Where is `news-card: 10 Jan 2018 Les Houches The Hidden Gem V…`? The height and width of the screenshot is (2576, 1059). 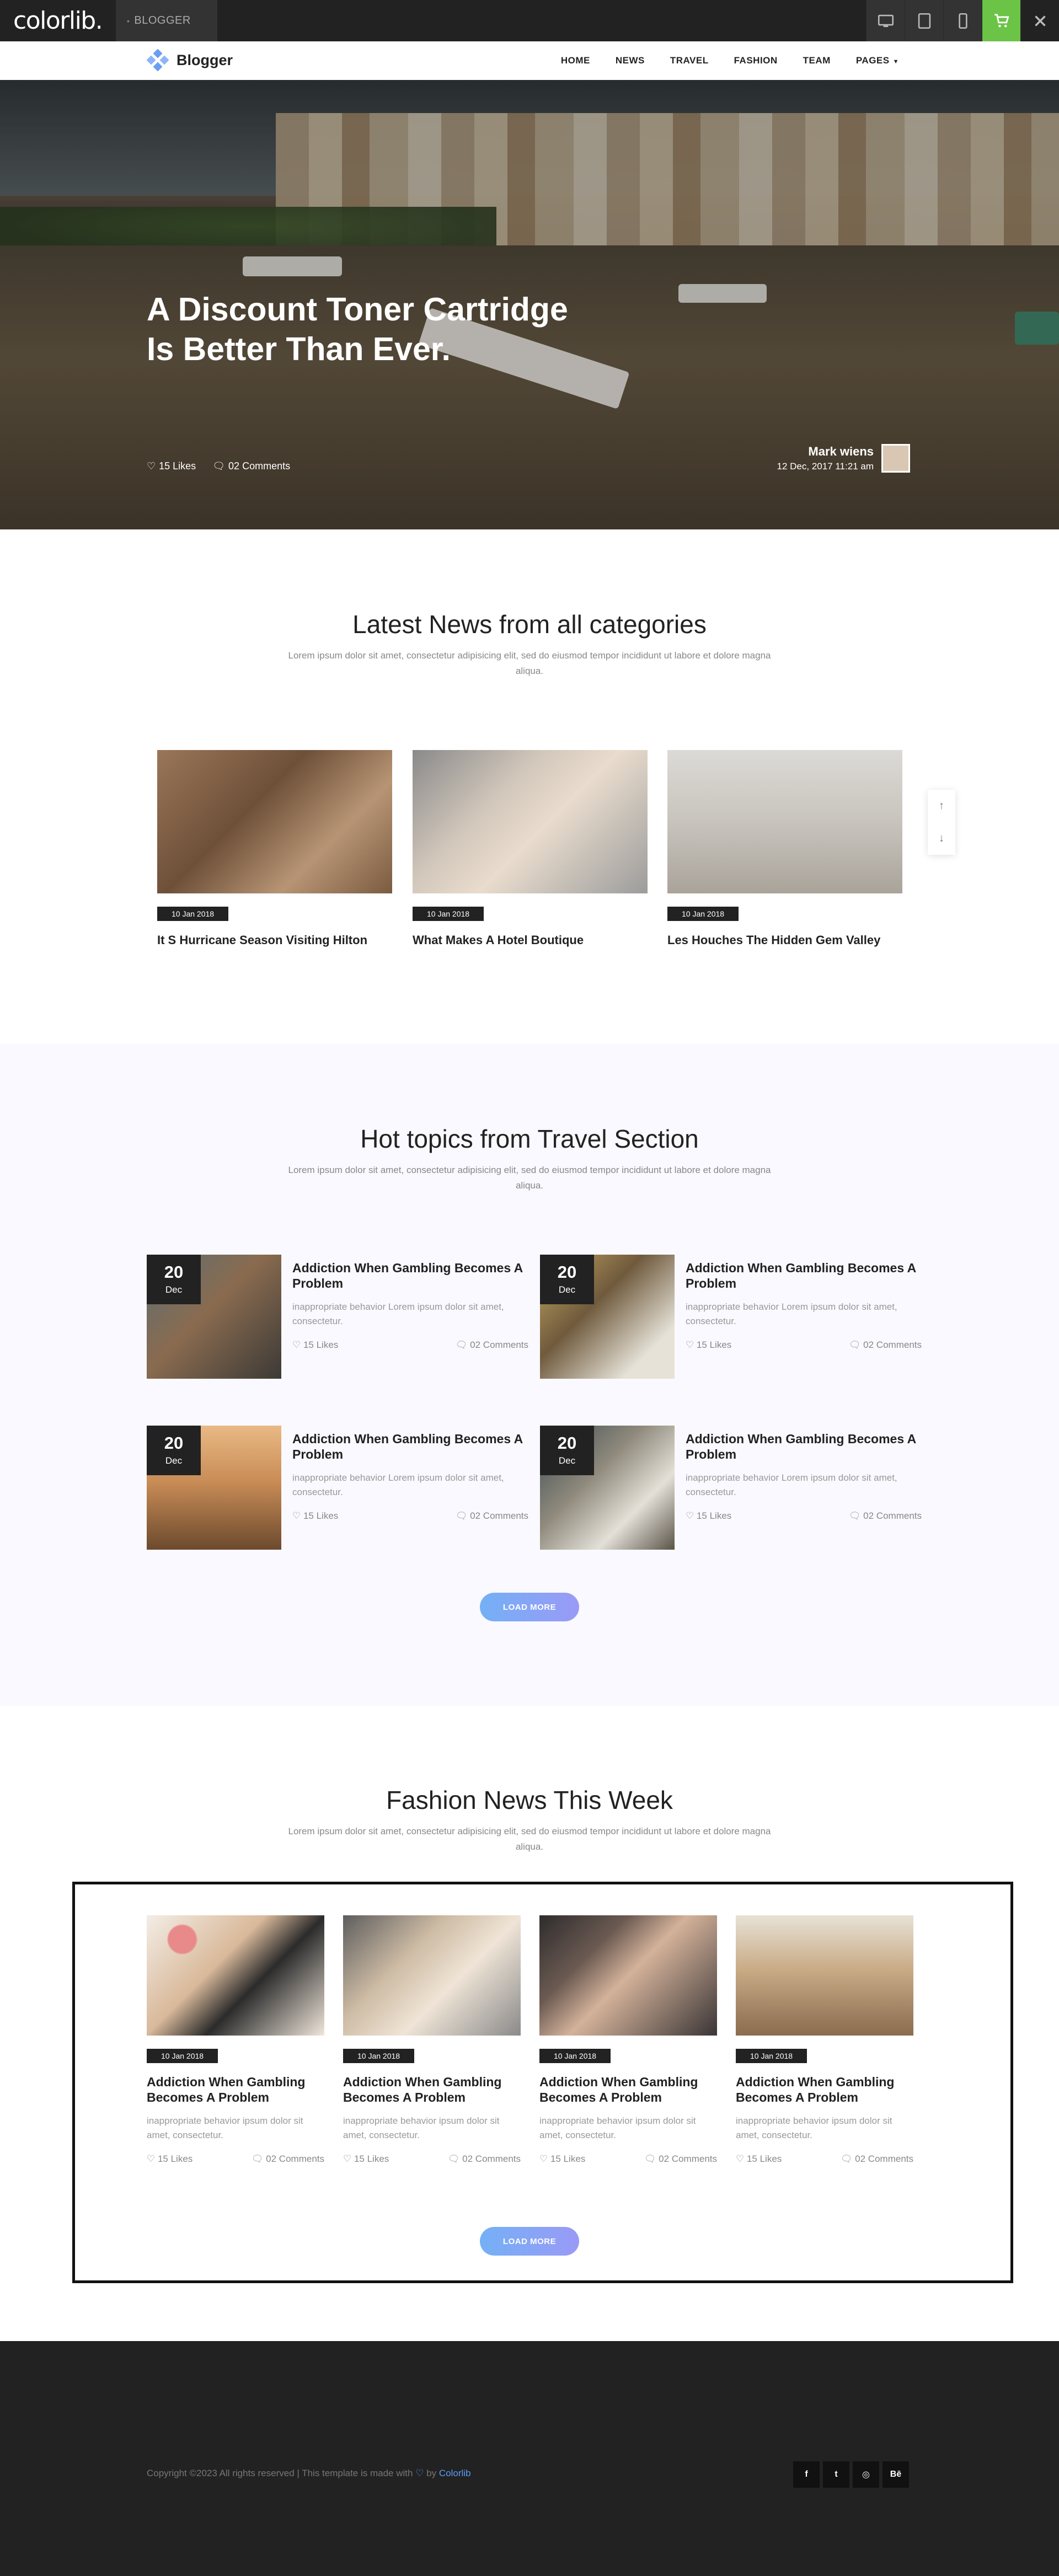
news-card: 10 Jan 2018 Les Houches The Hidden Gem V… is located at coordinates (784, 848).